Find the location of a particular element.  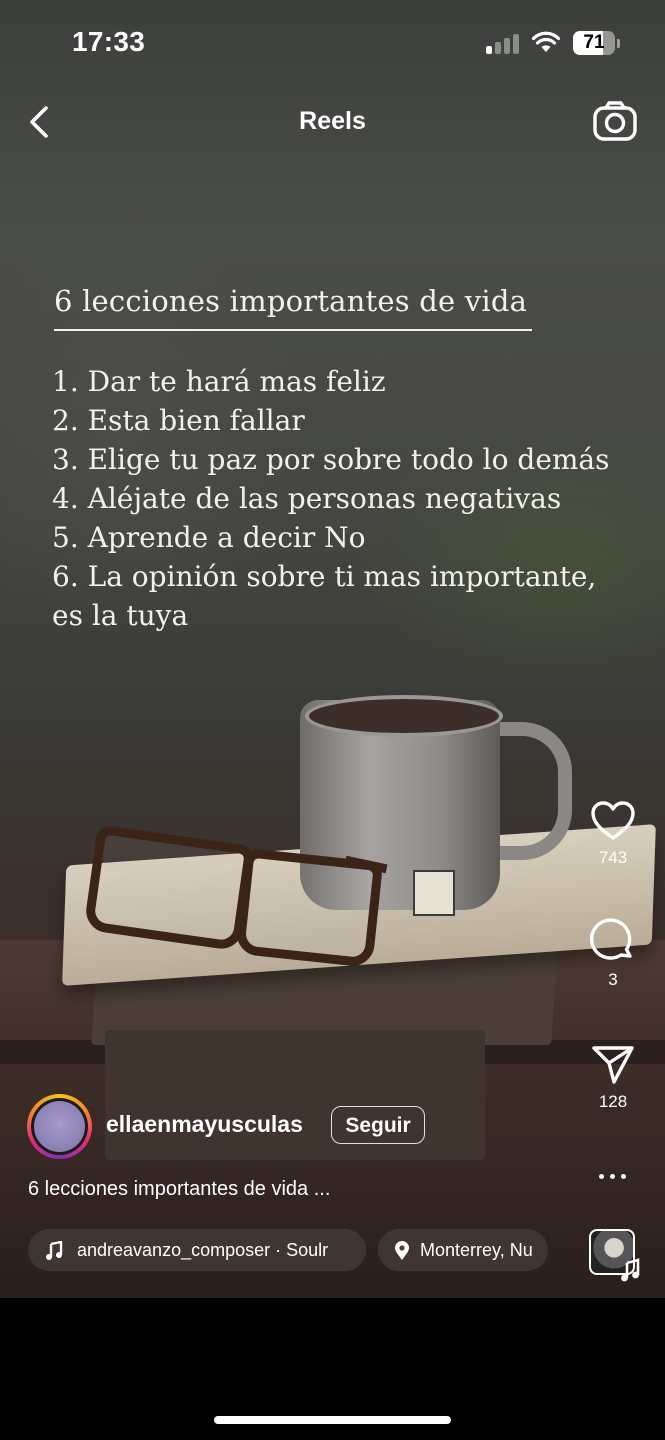

lesson-item: 2. Esta bien fallar is located at coordinates (178, 420).